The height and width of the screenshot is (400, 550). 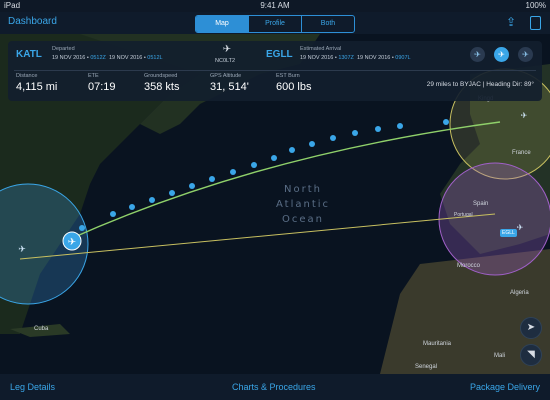 What do you see at coordinates (227, 49) in the screenshot?
I see `aircraft-icon: ✈` at bounding box center [227, 49].